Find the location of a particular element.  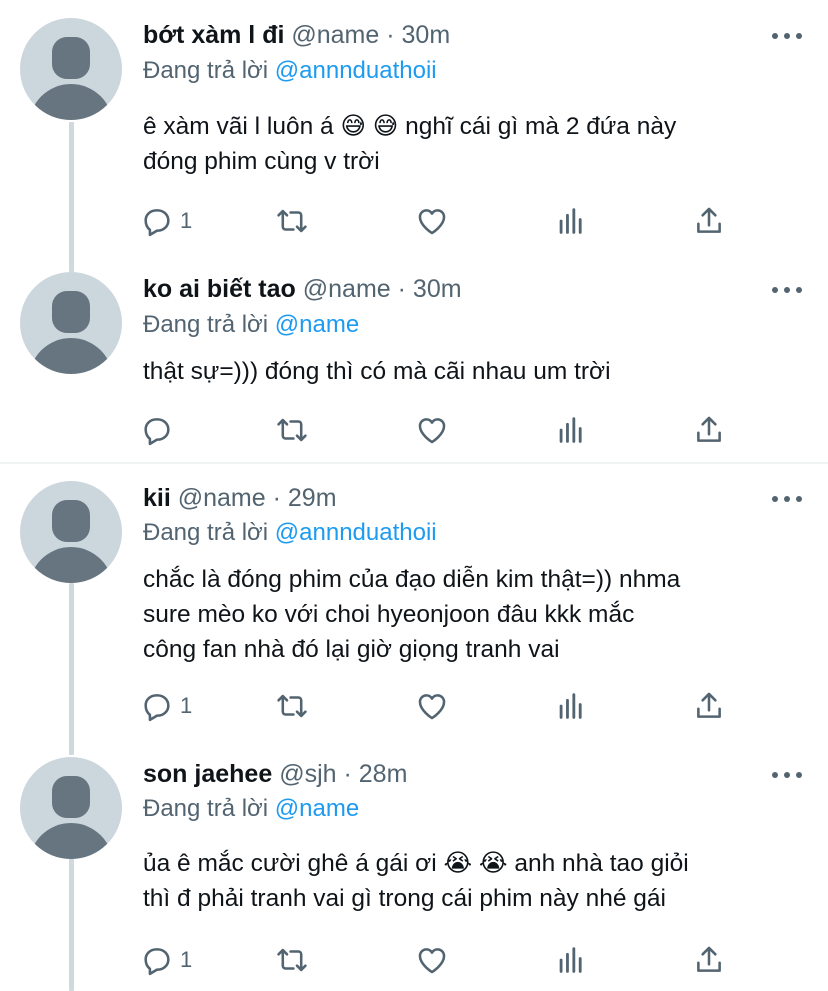

display-name: ko ai biết tao is located at coordinates (219, 289).